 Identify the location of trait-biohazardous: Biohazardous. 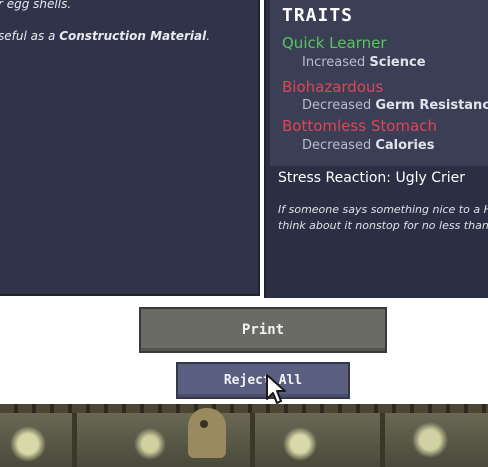
(333, 87).